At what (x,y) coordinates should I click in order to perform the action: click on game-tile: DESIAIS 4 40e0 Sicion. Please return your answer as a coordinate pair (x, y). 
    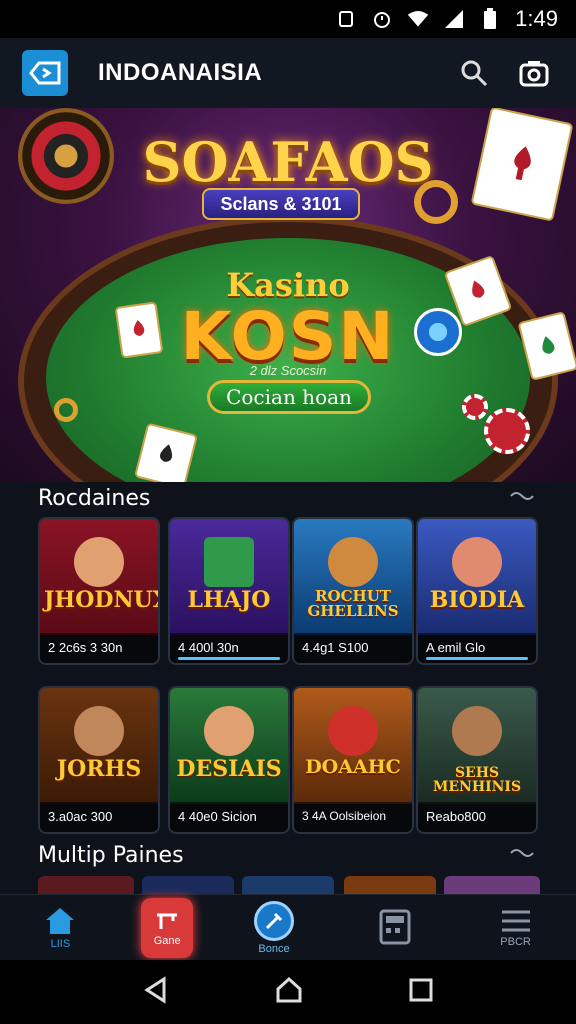
    Looking at the image, I should click on (229, 760).